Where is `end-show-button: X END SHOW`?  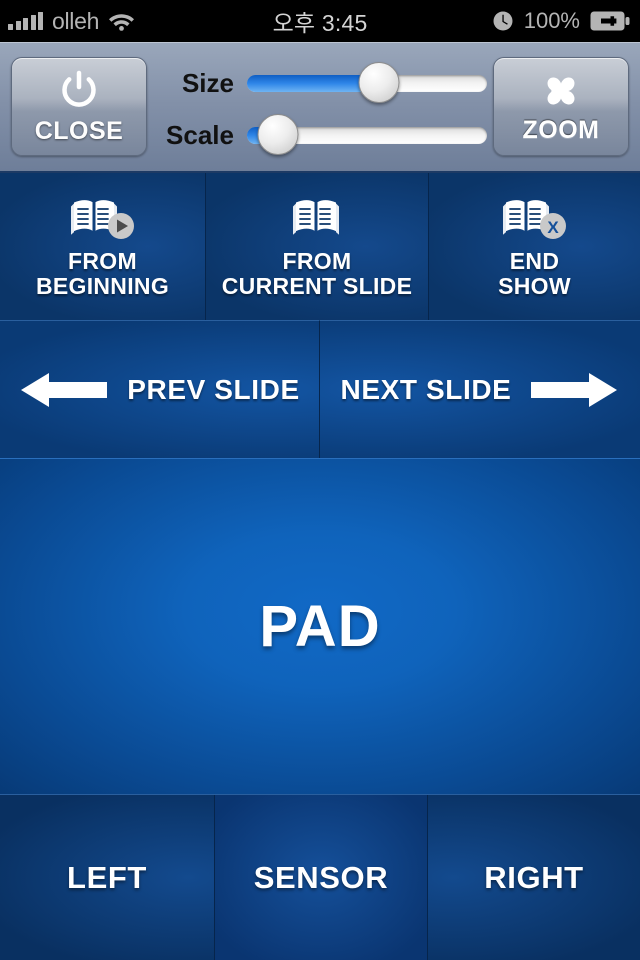 end-show-button: X END SHOW is located at coordinates (534, 246).